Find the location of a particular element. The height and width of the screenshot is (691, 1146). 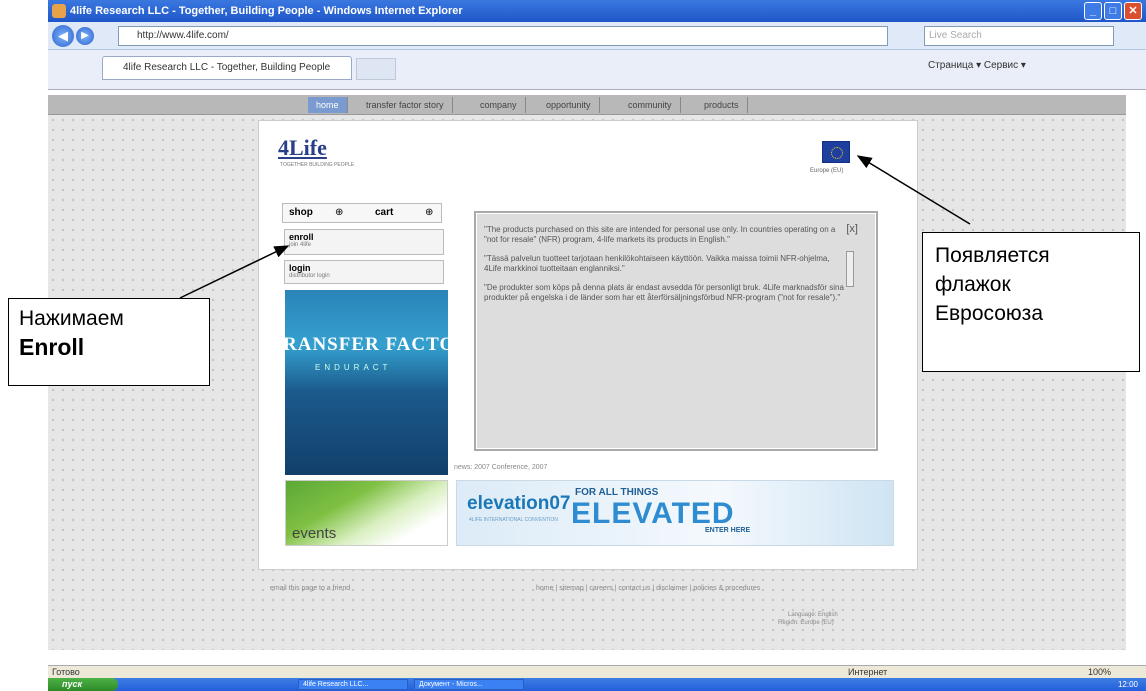

callout-enroll-line2: Enroll is located at coordinates (52, 347).